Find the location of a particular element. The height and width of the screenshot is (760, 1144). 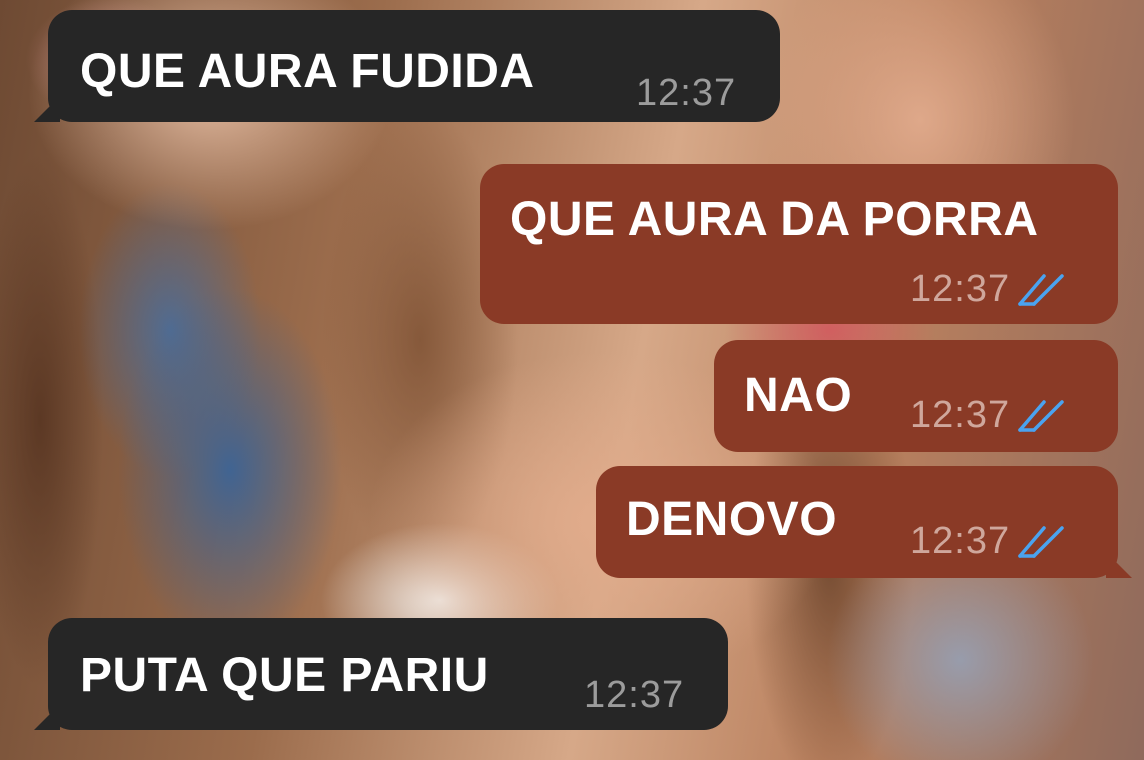

message-bubble-outgoing: NAO 12:37 is located at coordinates (916, 396).